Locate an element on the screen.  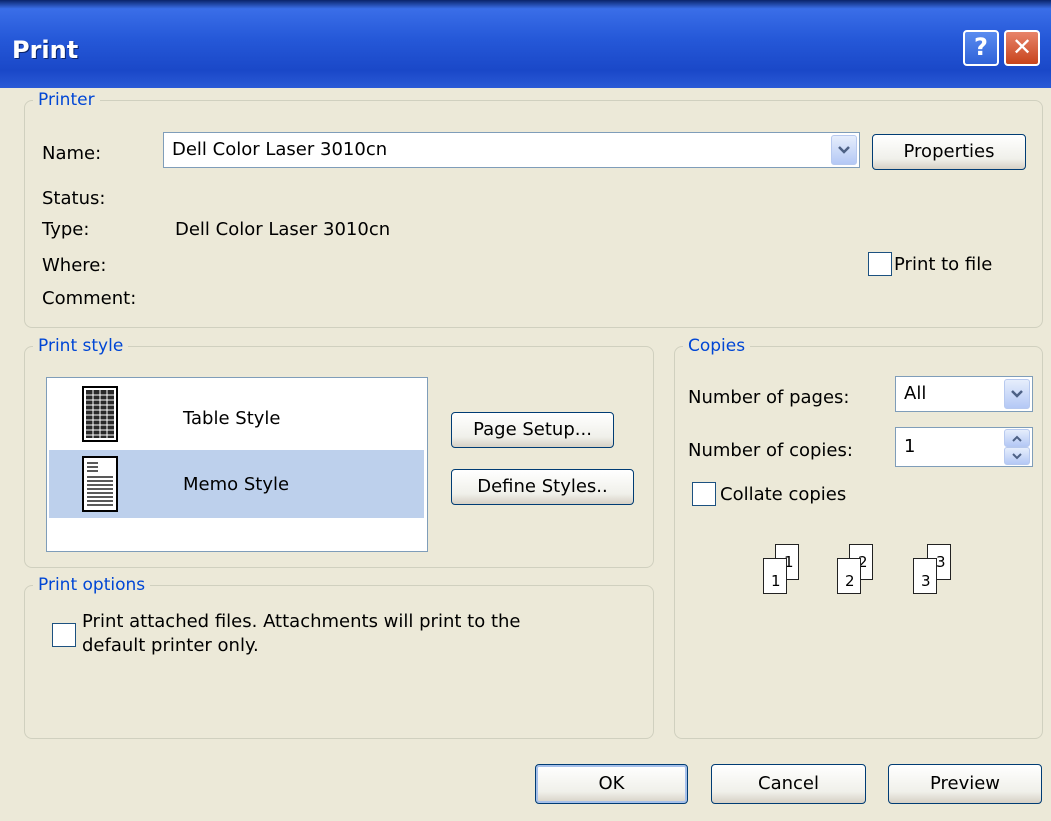
print-to-file-checkbox is located at coordinates (880, 264).